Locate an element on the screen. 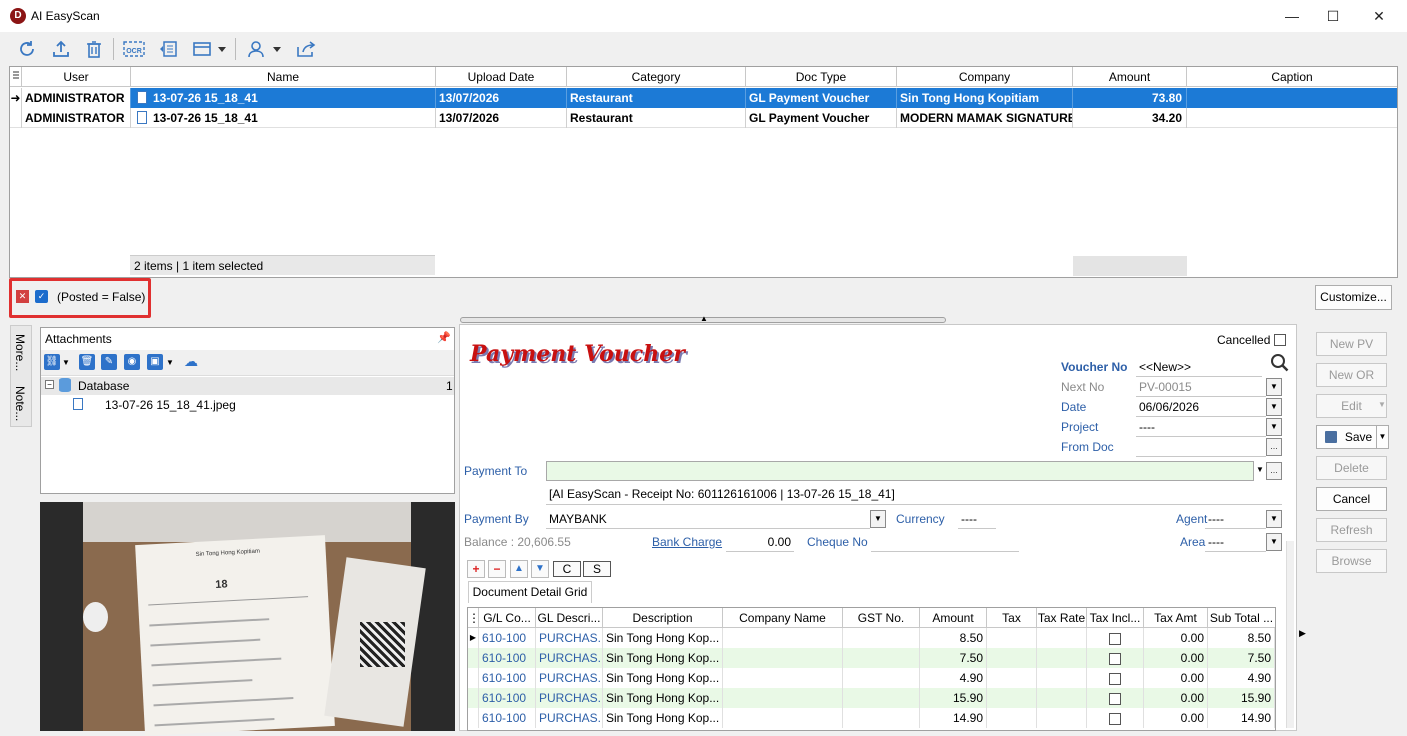  column-s-button: S is located at coordinates (597, 569).